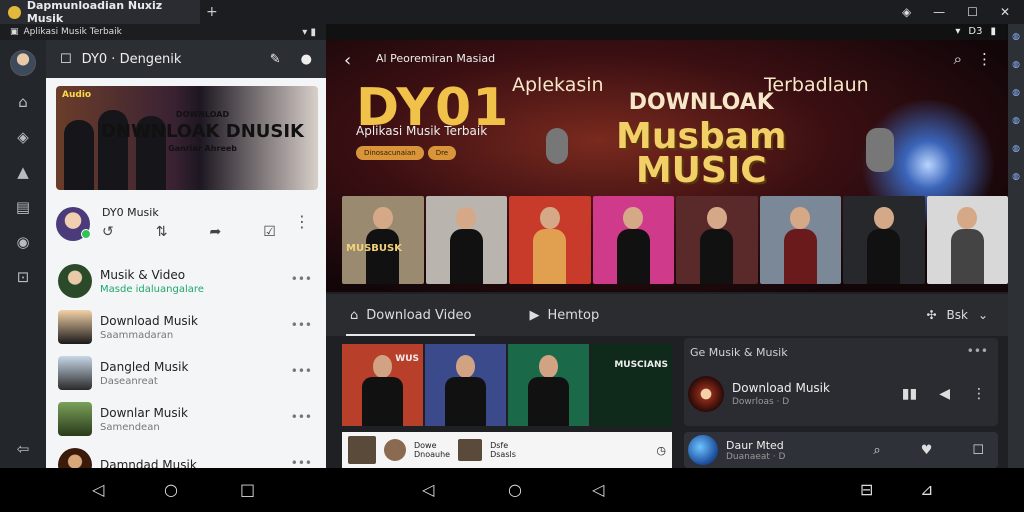 This screenshot has width=1024, height=512. I want to click on logout-icon: ⇦, so click(23, 449).